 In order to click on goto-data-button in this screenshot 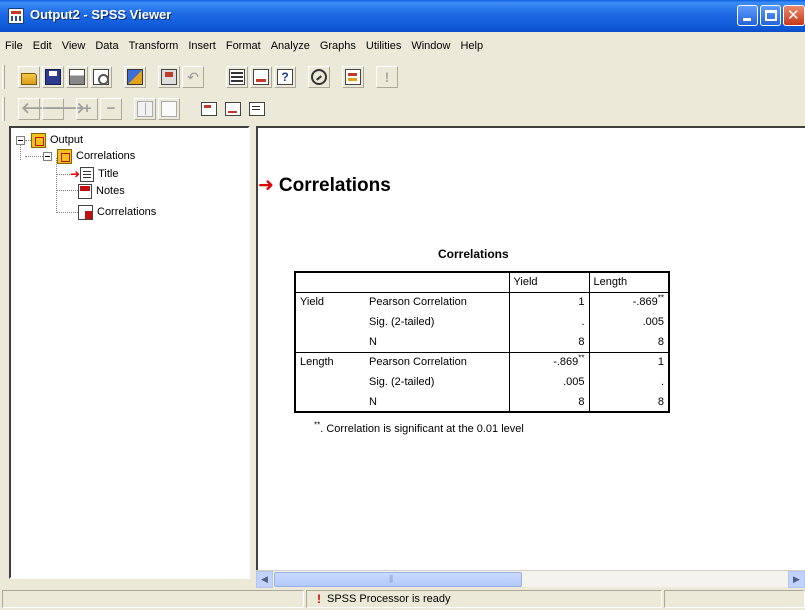, I will do `click(237, 77)`.